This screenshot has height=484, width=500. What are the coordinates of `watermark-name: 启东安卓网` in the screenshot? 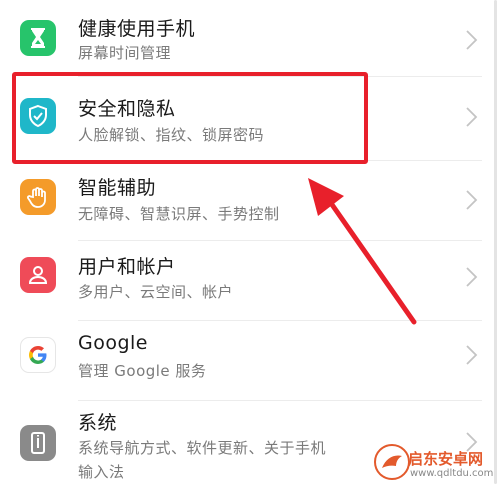 It's located at (446, 459).